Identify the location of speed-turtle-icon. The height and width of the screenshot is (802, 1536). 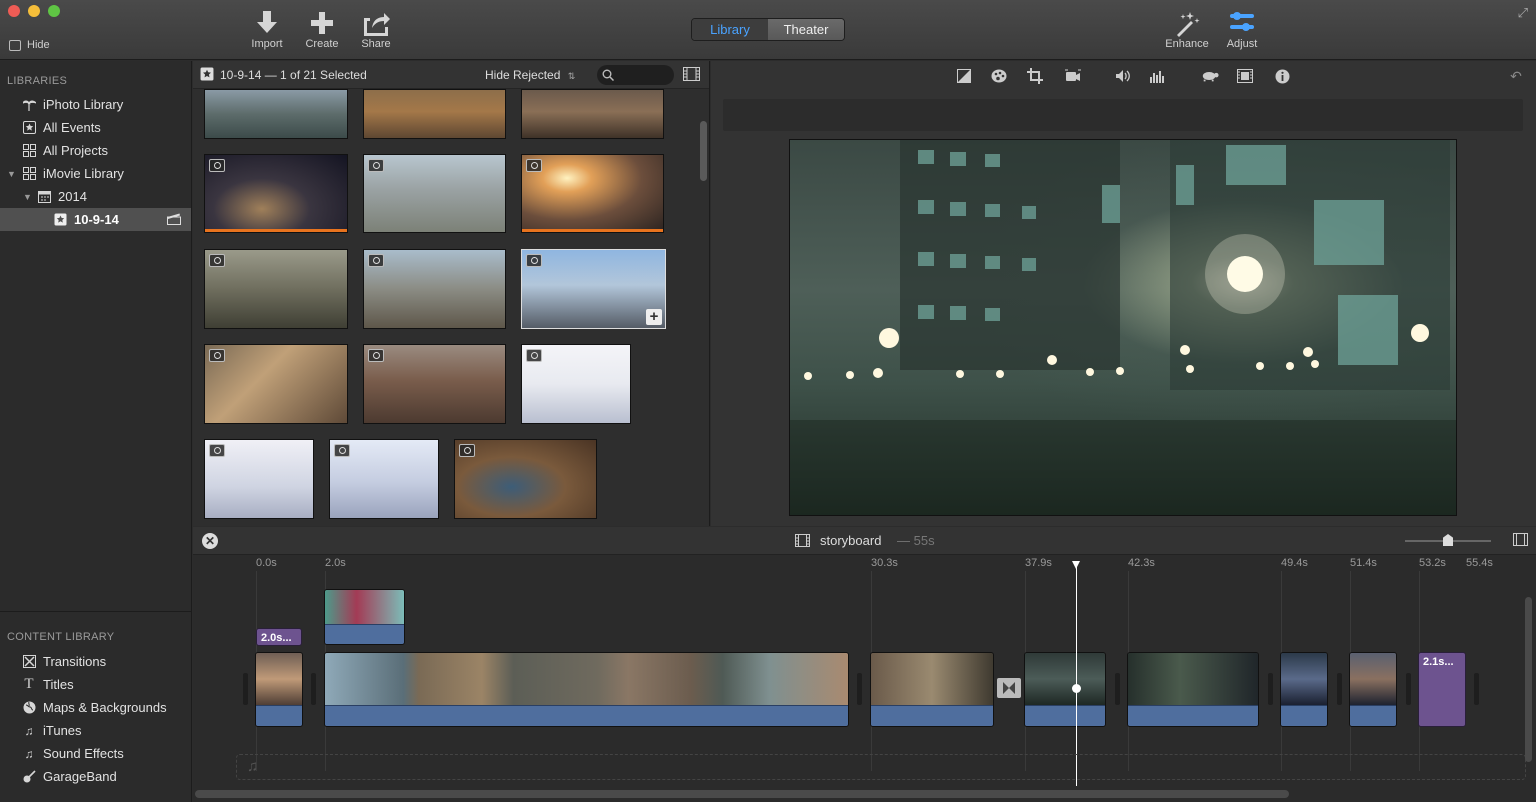
(1210, 76).